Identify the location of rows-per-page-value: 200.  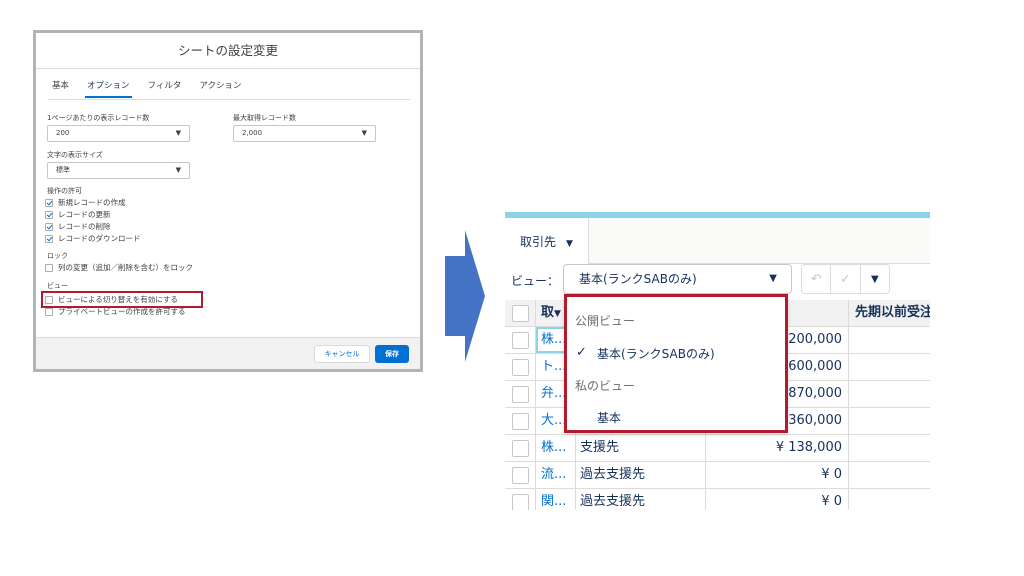
(63, 133).